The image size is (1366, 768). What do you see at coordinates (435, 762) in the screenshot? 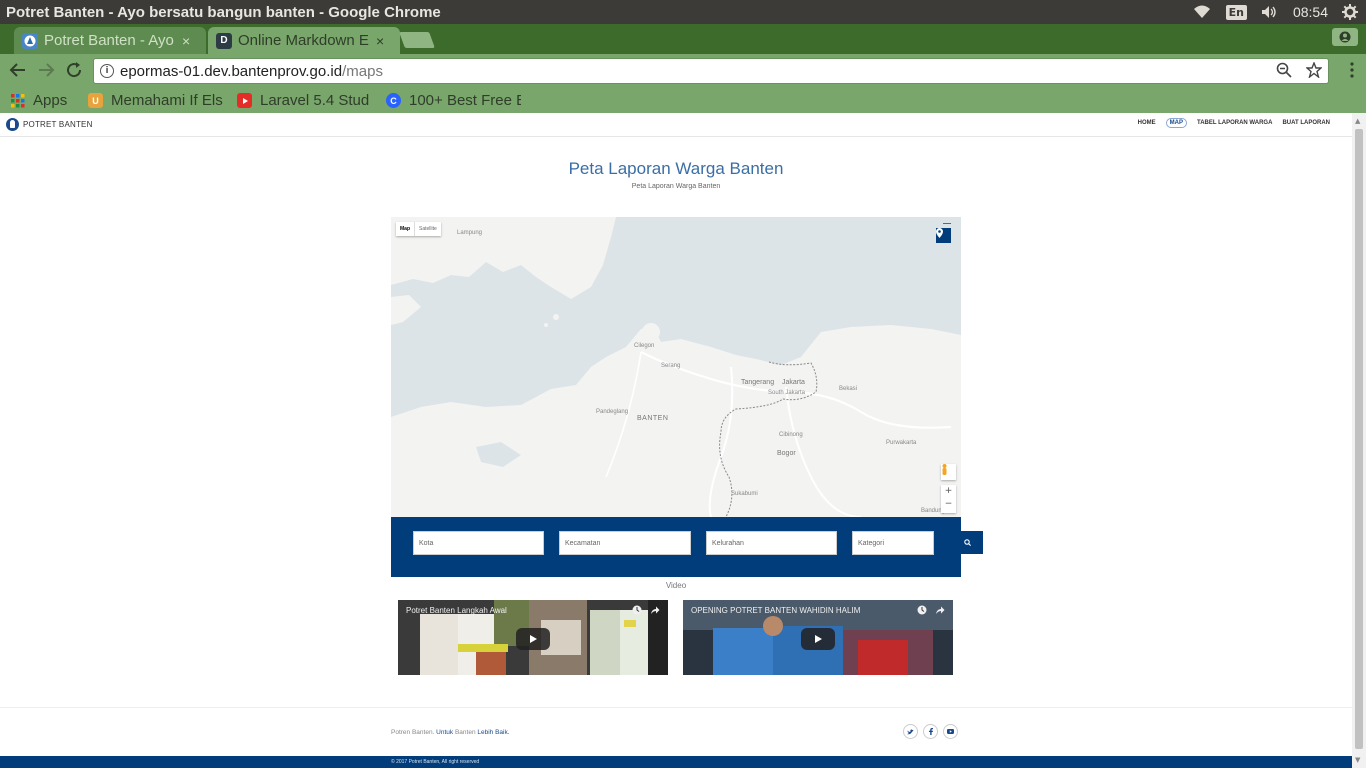
I see `copyright-text: © 2017 Potret Banten, All right reserved` at bounding box center [435, 762].